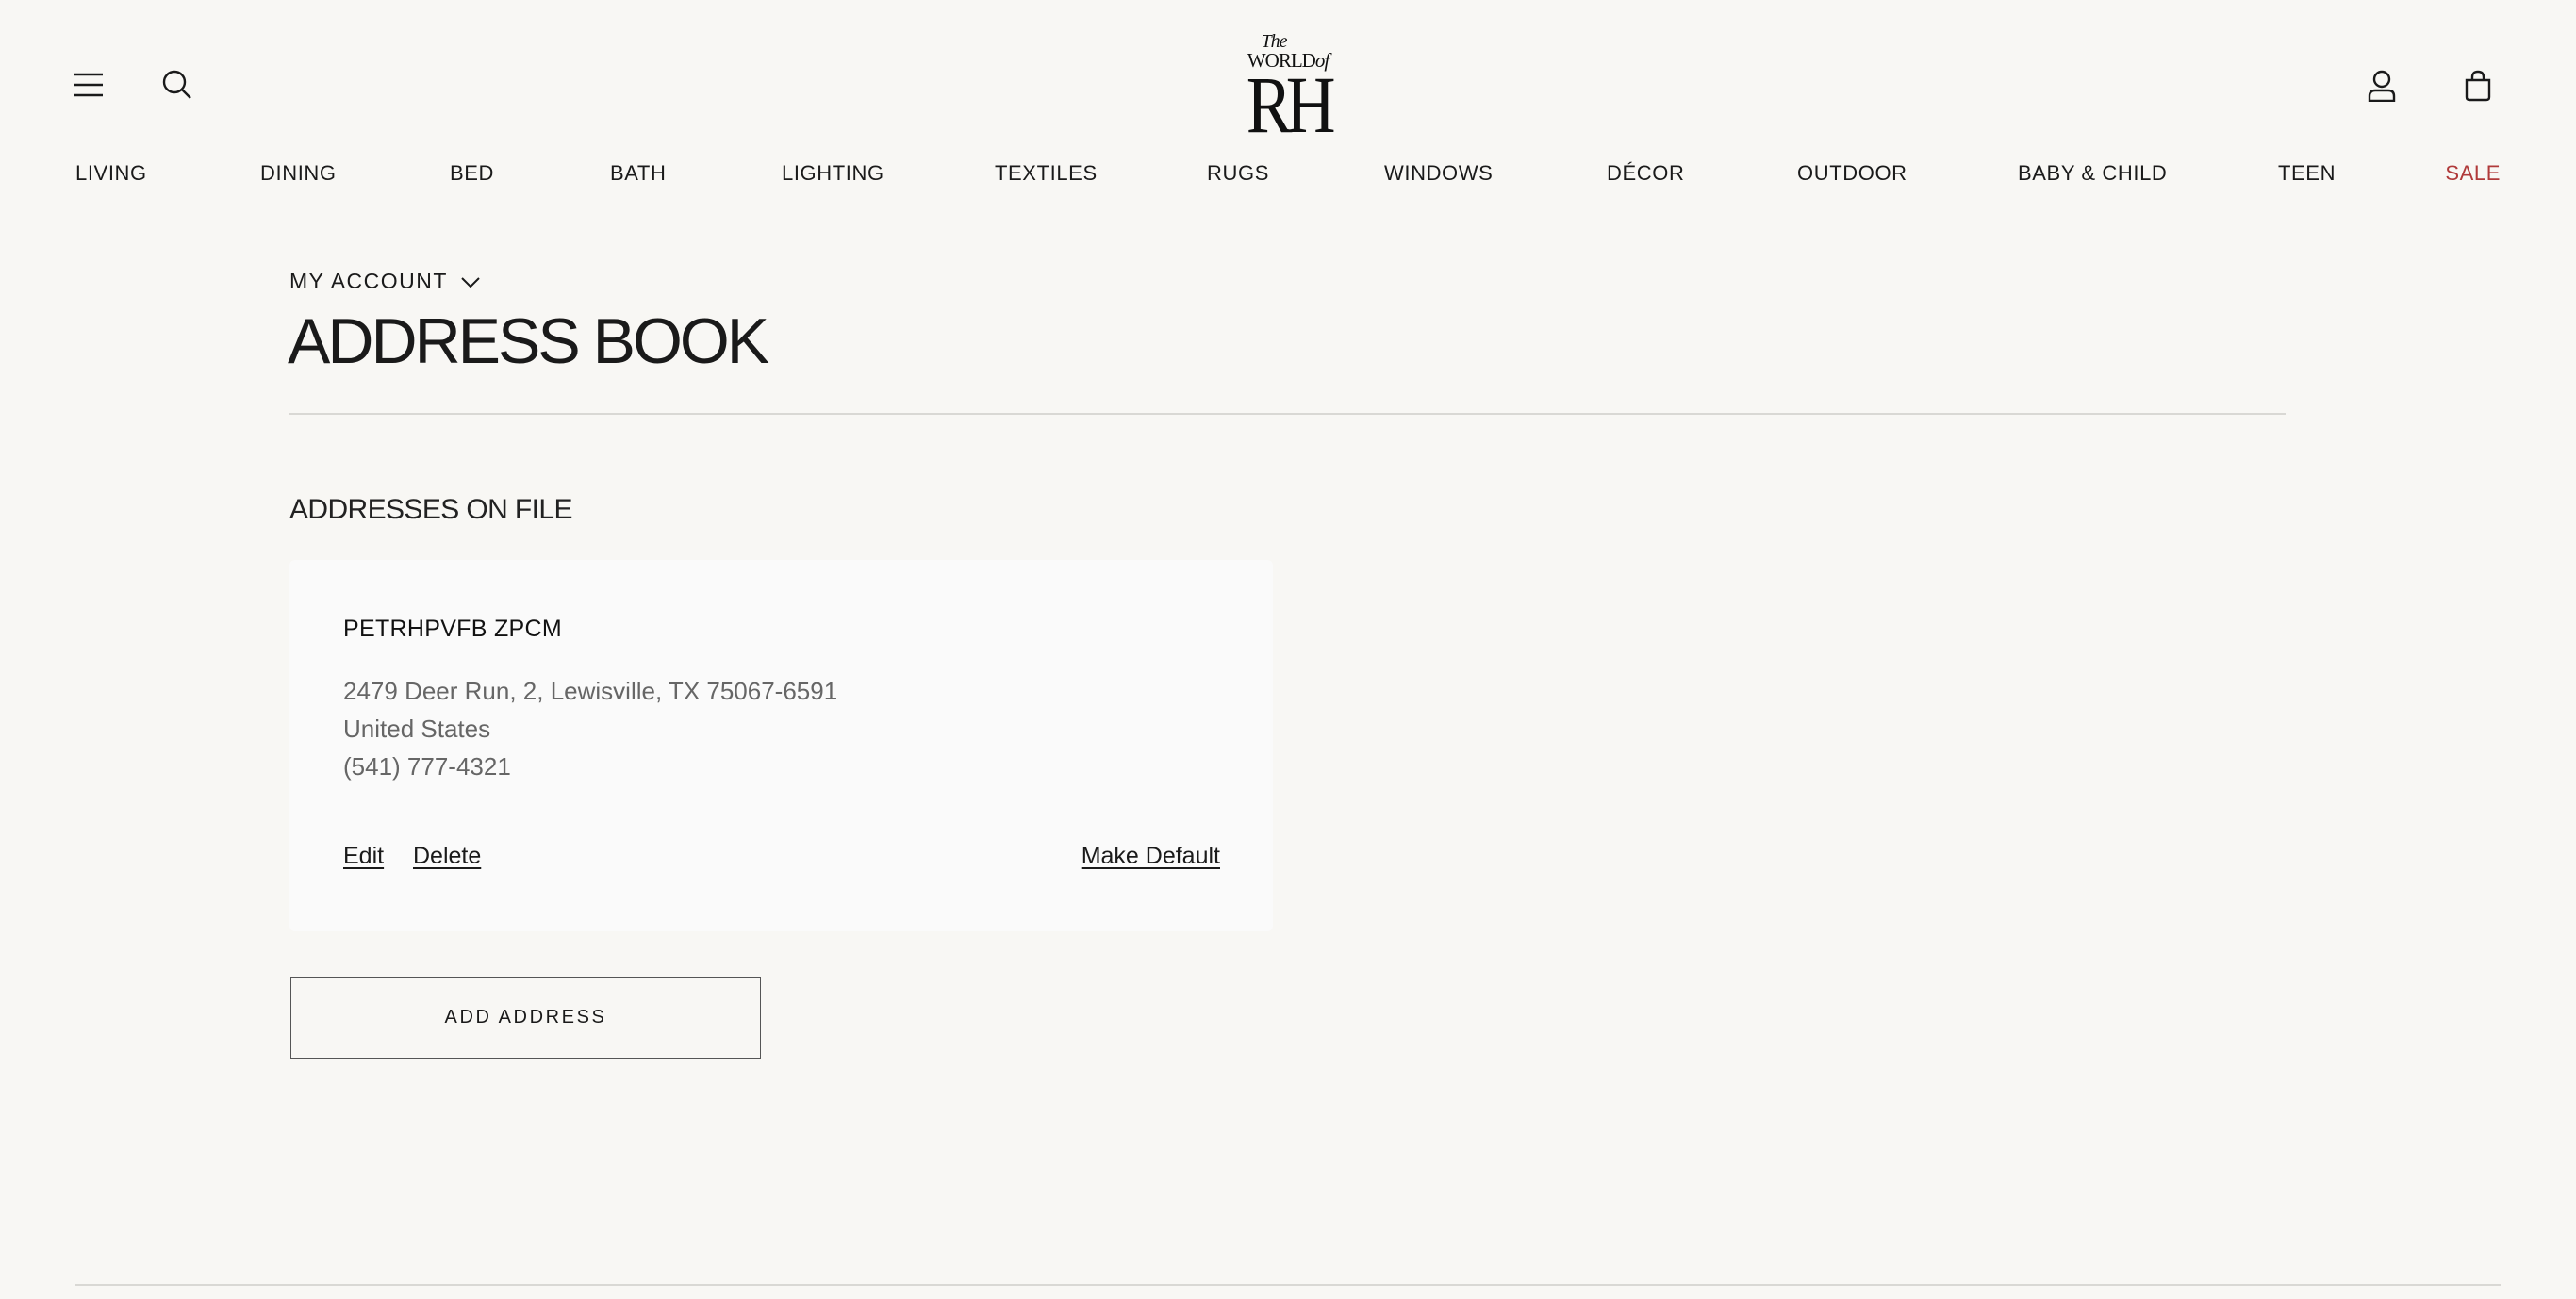 The height and width of the screenshot is (1299, 2576). Describe the element at coordinates (638, 173) in the screenshot. I see `nav-item-bath: BATH` at that location.